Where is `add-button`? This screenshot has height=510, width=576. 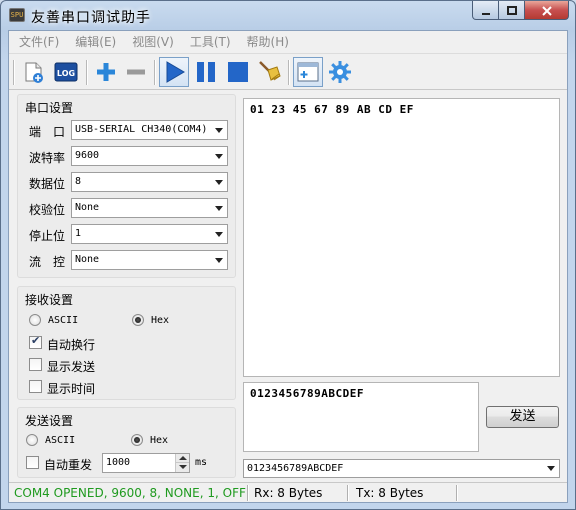 add-button is located at coordinates (106, 72).